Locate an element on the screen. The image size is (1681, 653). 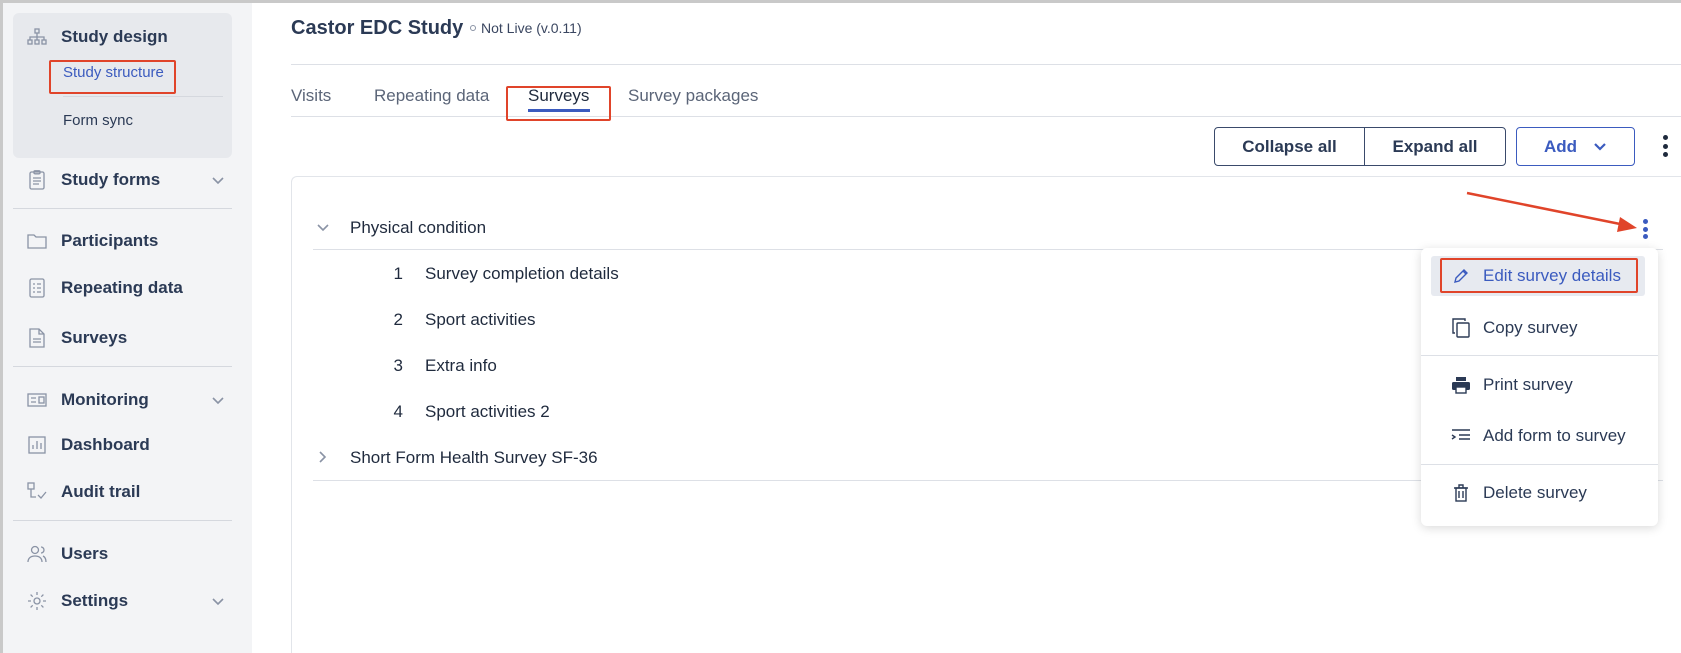
sidebar-item-users: Users is located at coordinates (132, 554).